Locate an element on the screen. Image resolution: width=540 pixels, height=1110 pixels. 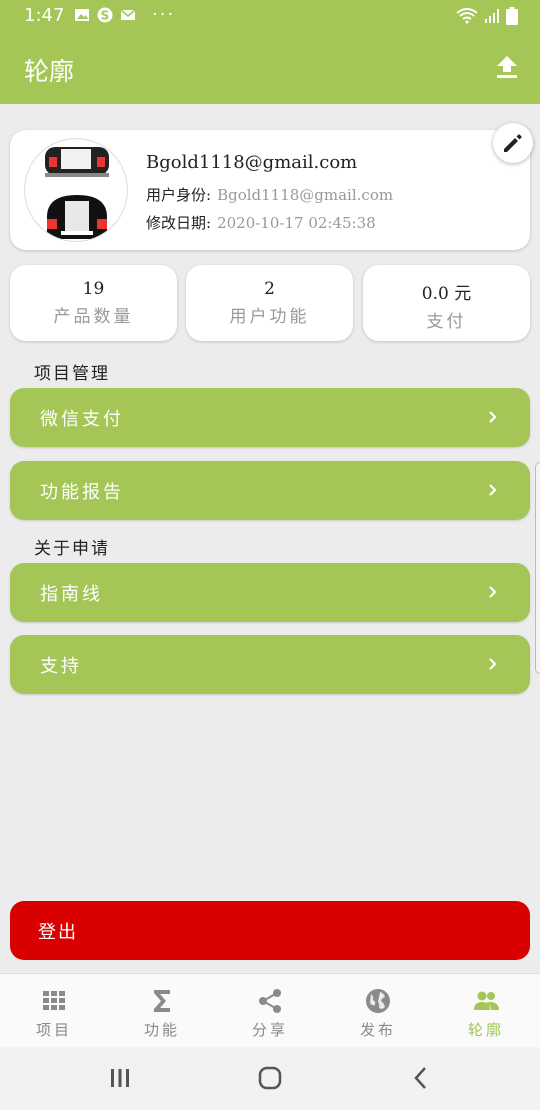
nav-item-share: 分享 is located at coordinates (270, 1011).